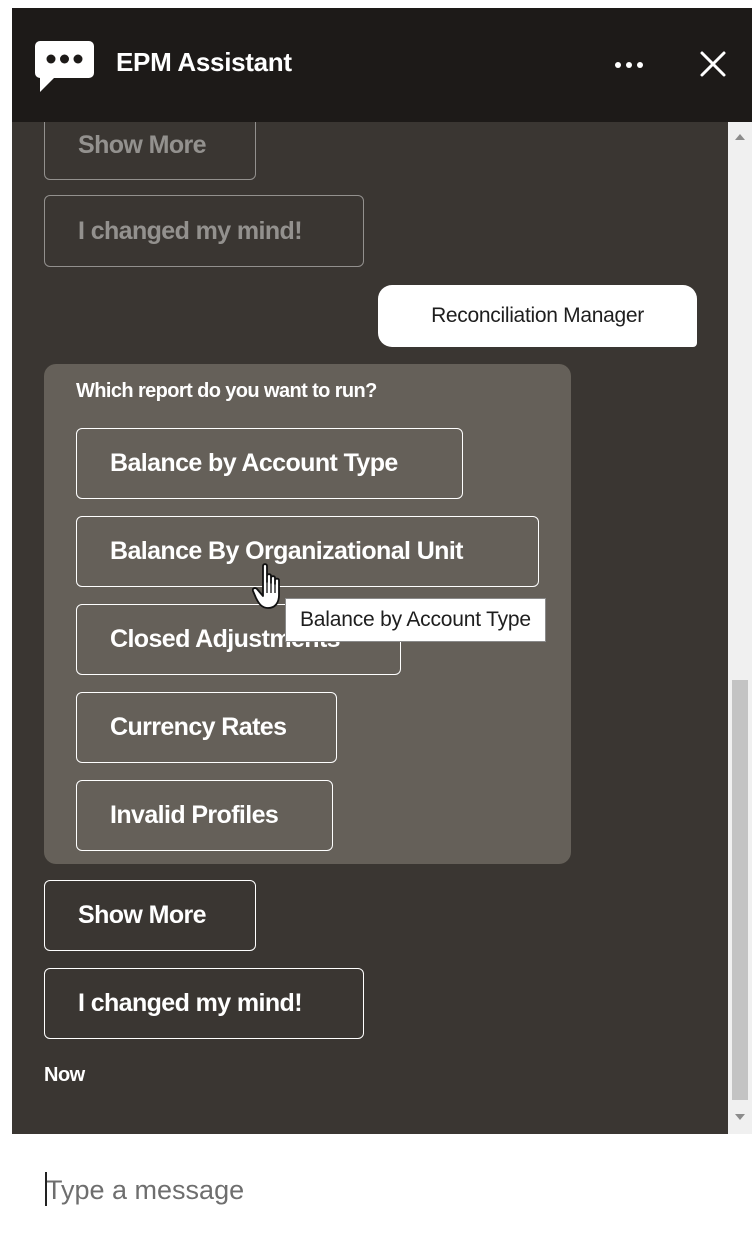 This screenshot has height=1252, width=752. Describe the element at coordinates (740, 628) in the screenshot. I see `vertical-scrollbar` at that location.